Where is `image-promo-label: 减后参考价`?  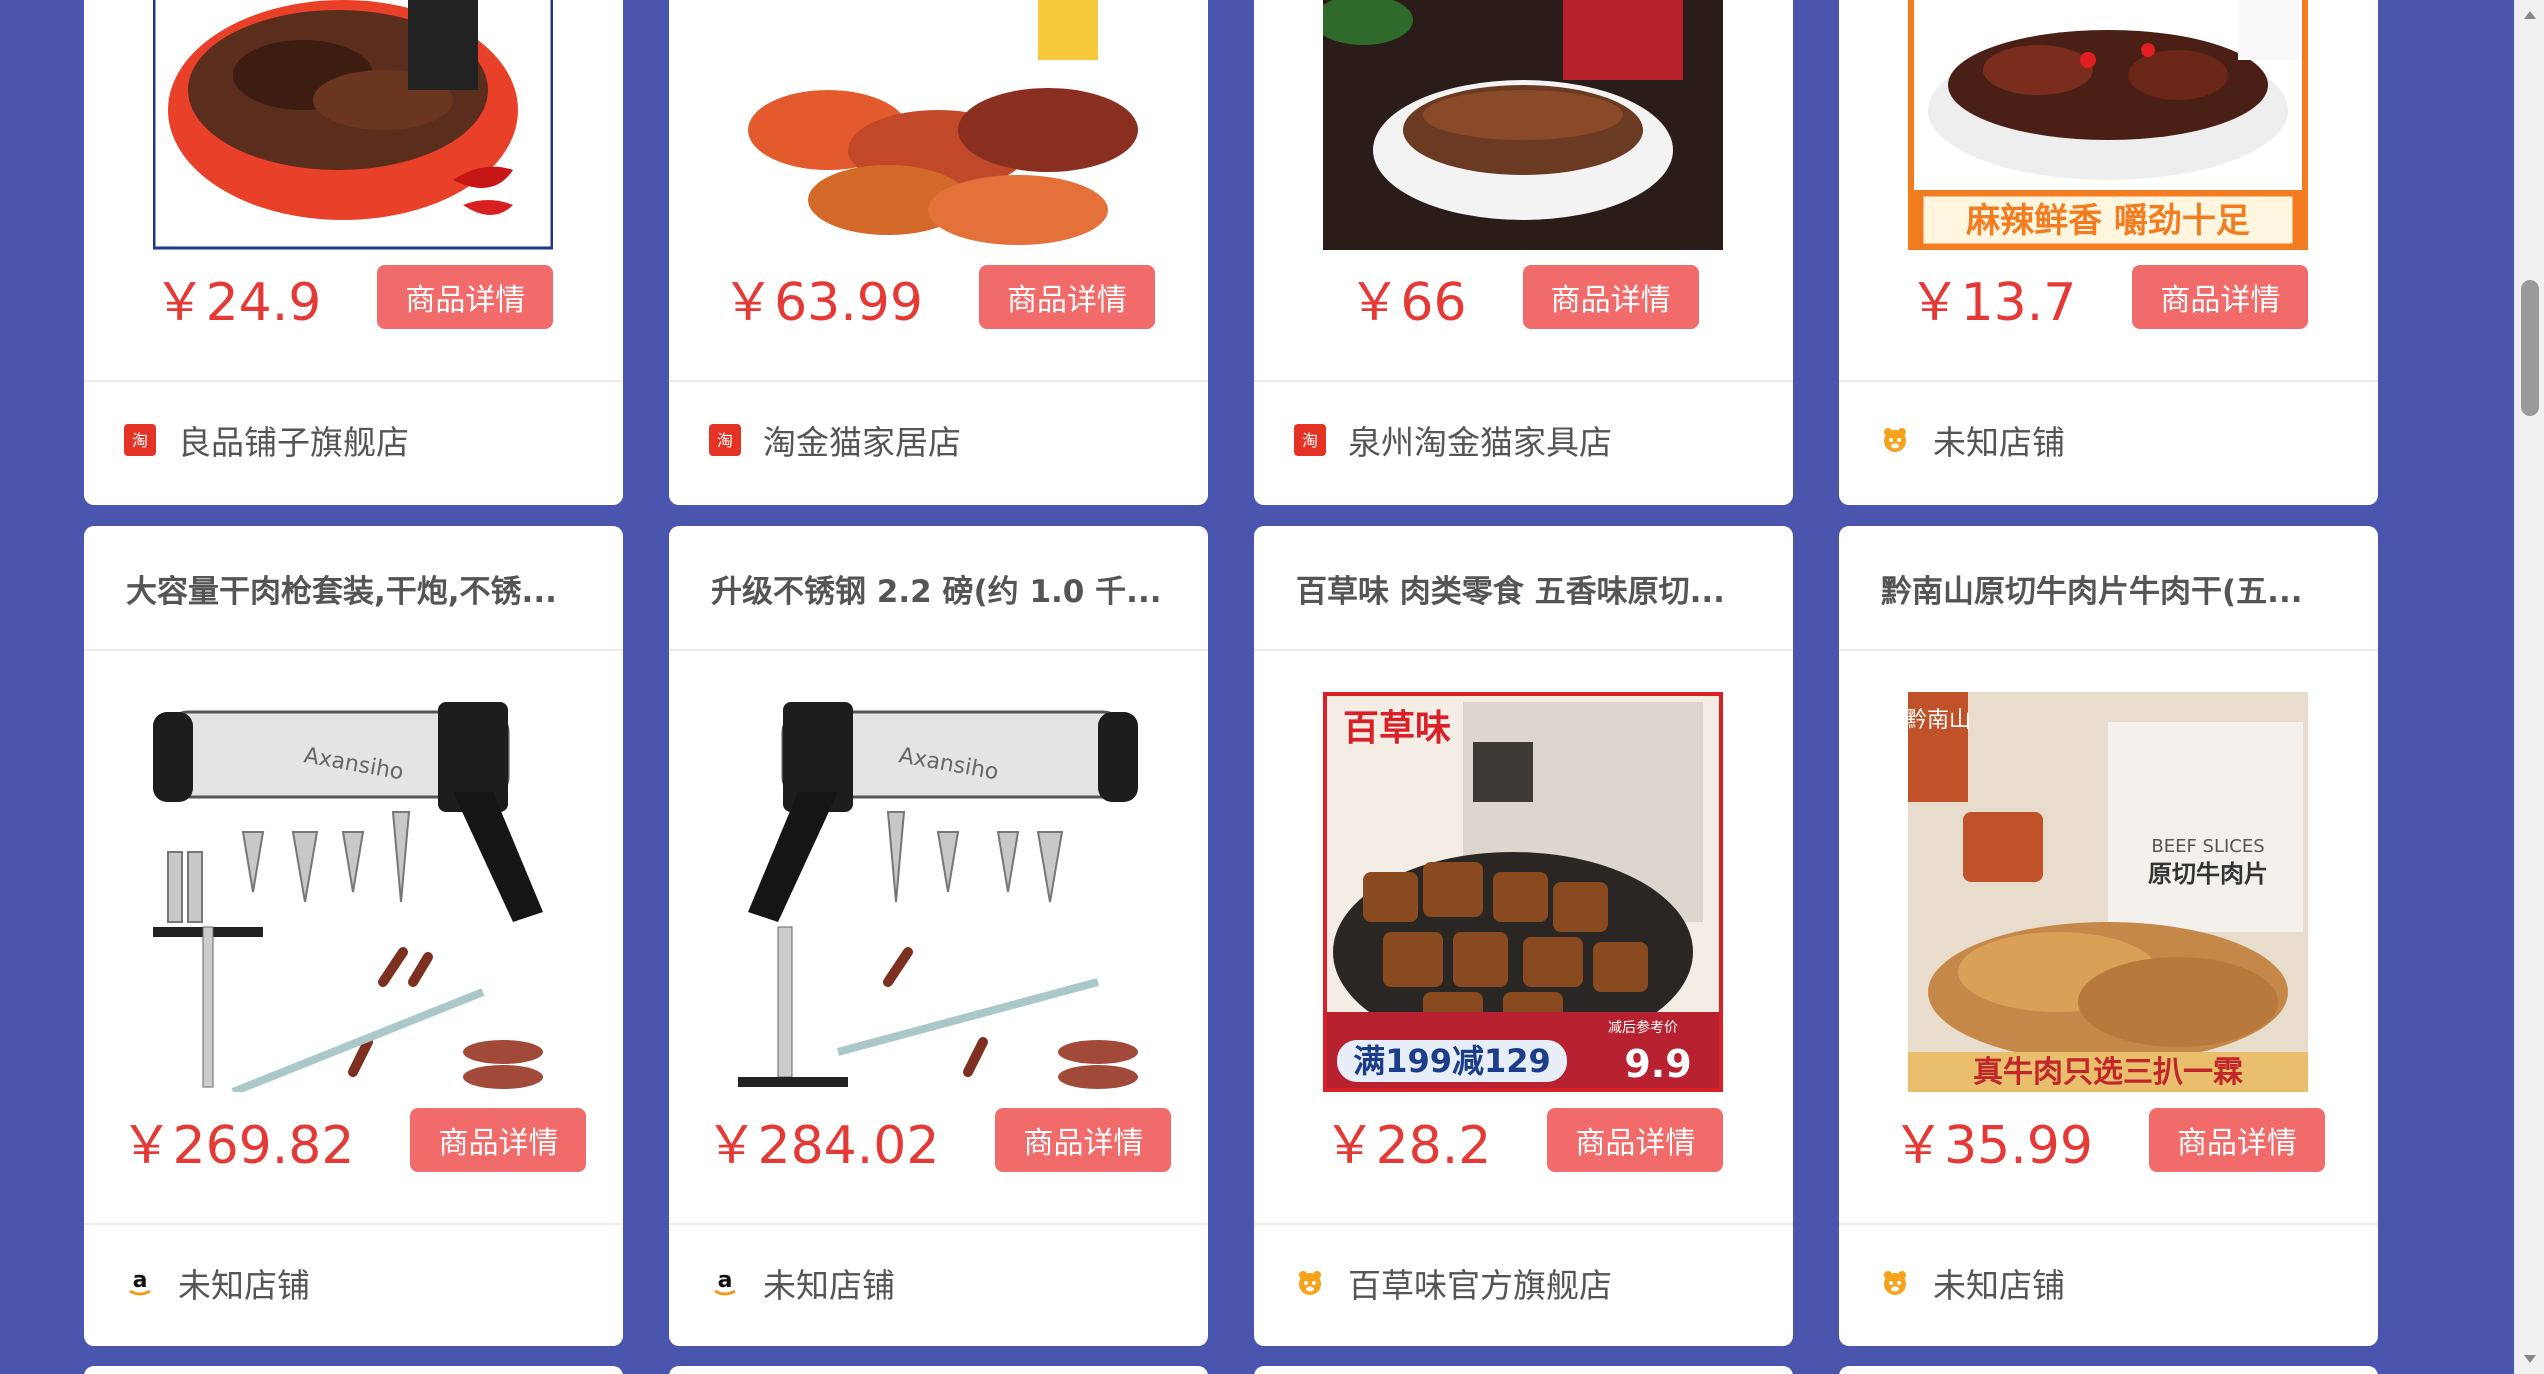 image-promo-label: 减后参考价 is located at coordinates (1643, 1027).